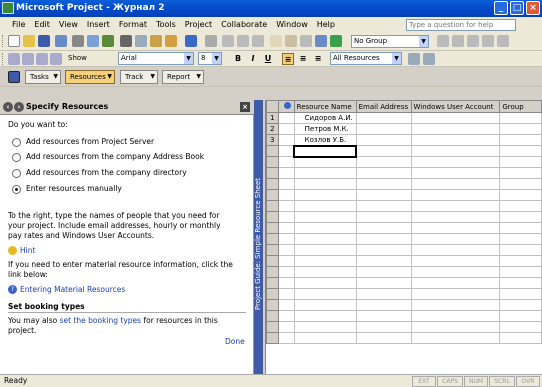  Describe the element at coordinates (8, 107) in the screenshot. I see `back-icon: ‹` at that location.